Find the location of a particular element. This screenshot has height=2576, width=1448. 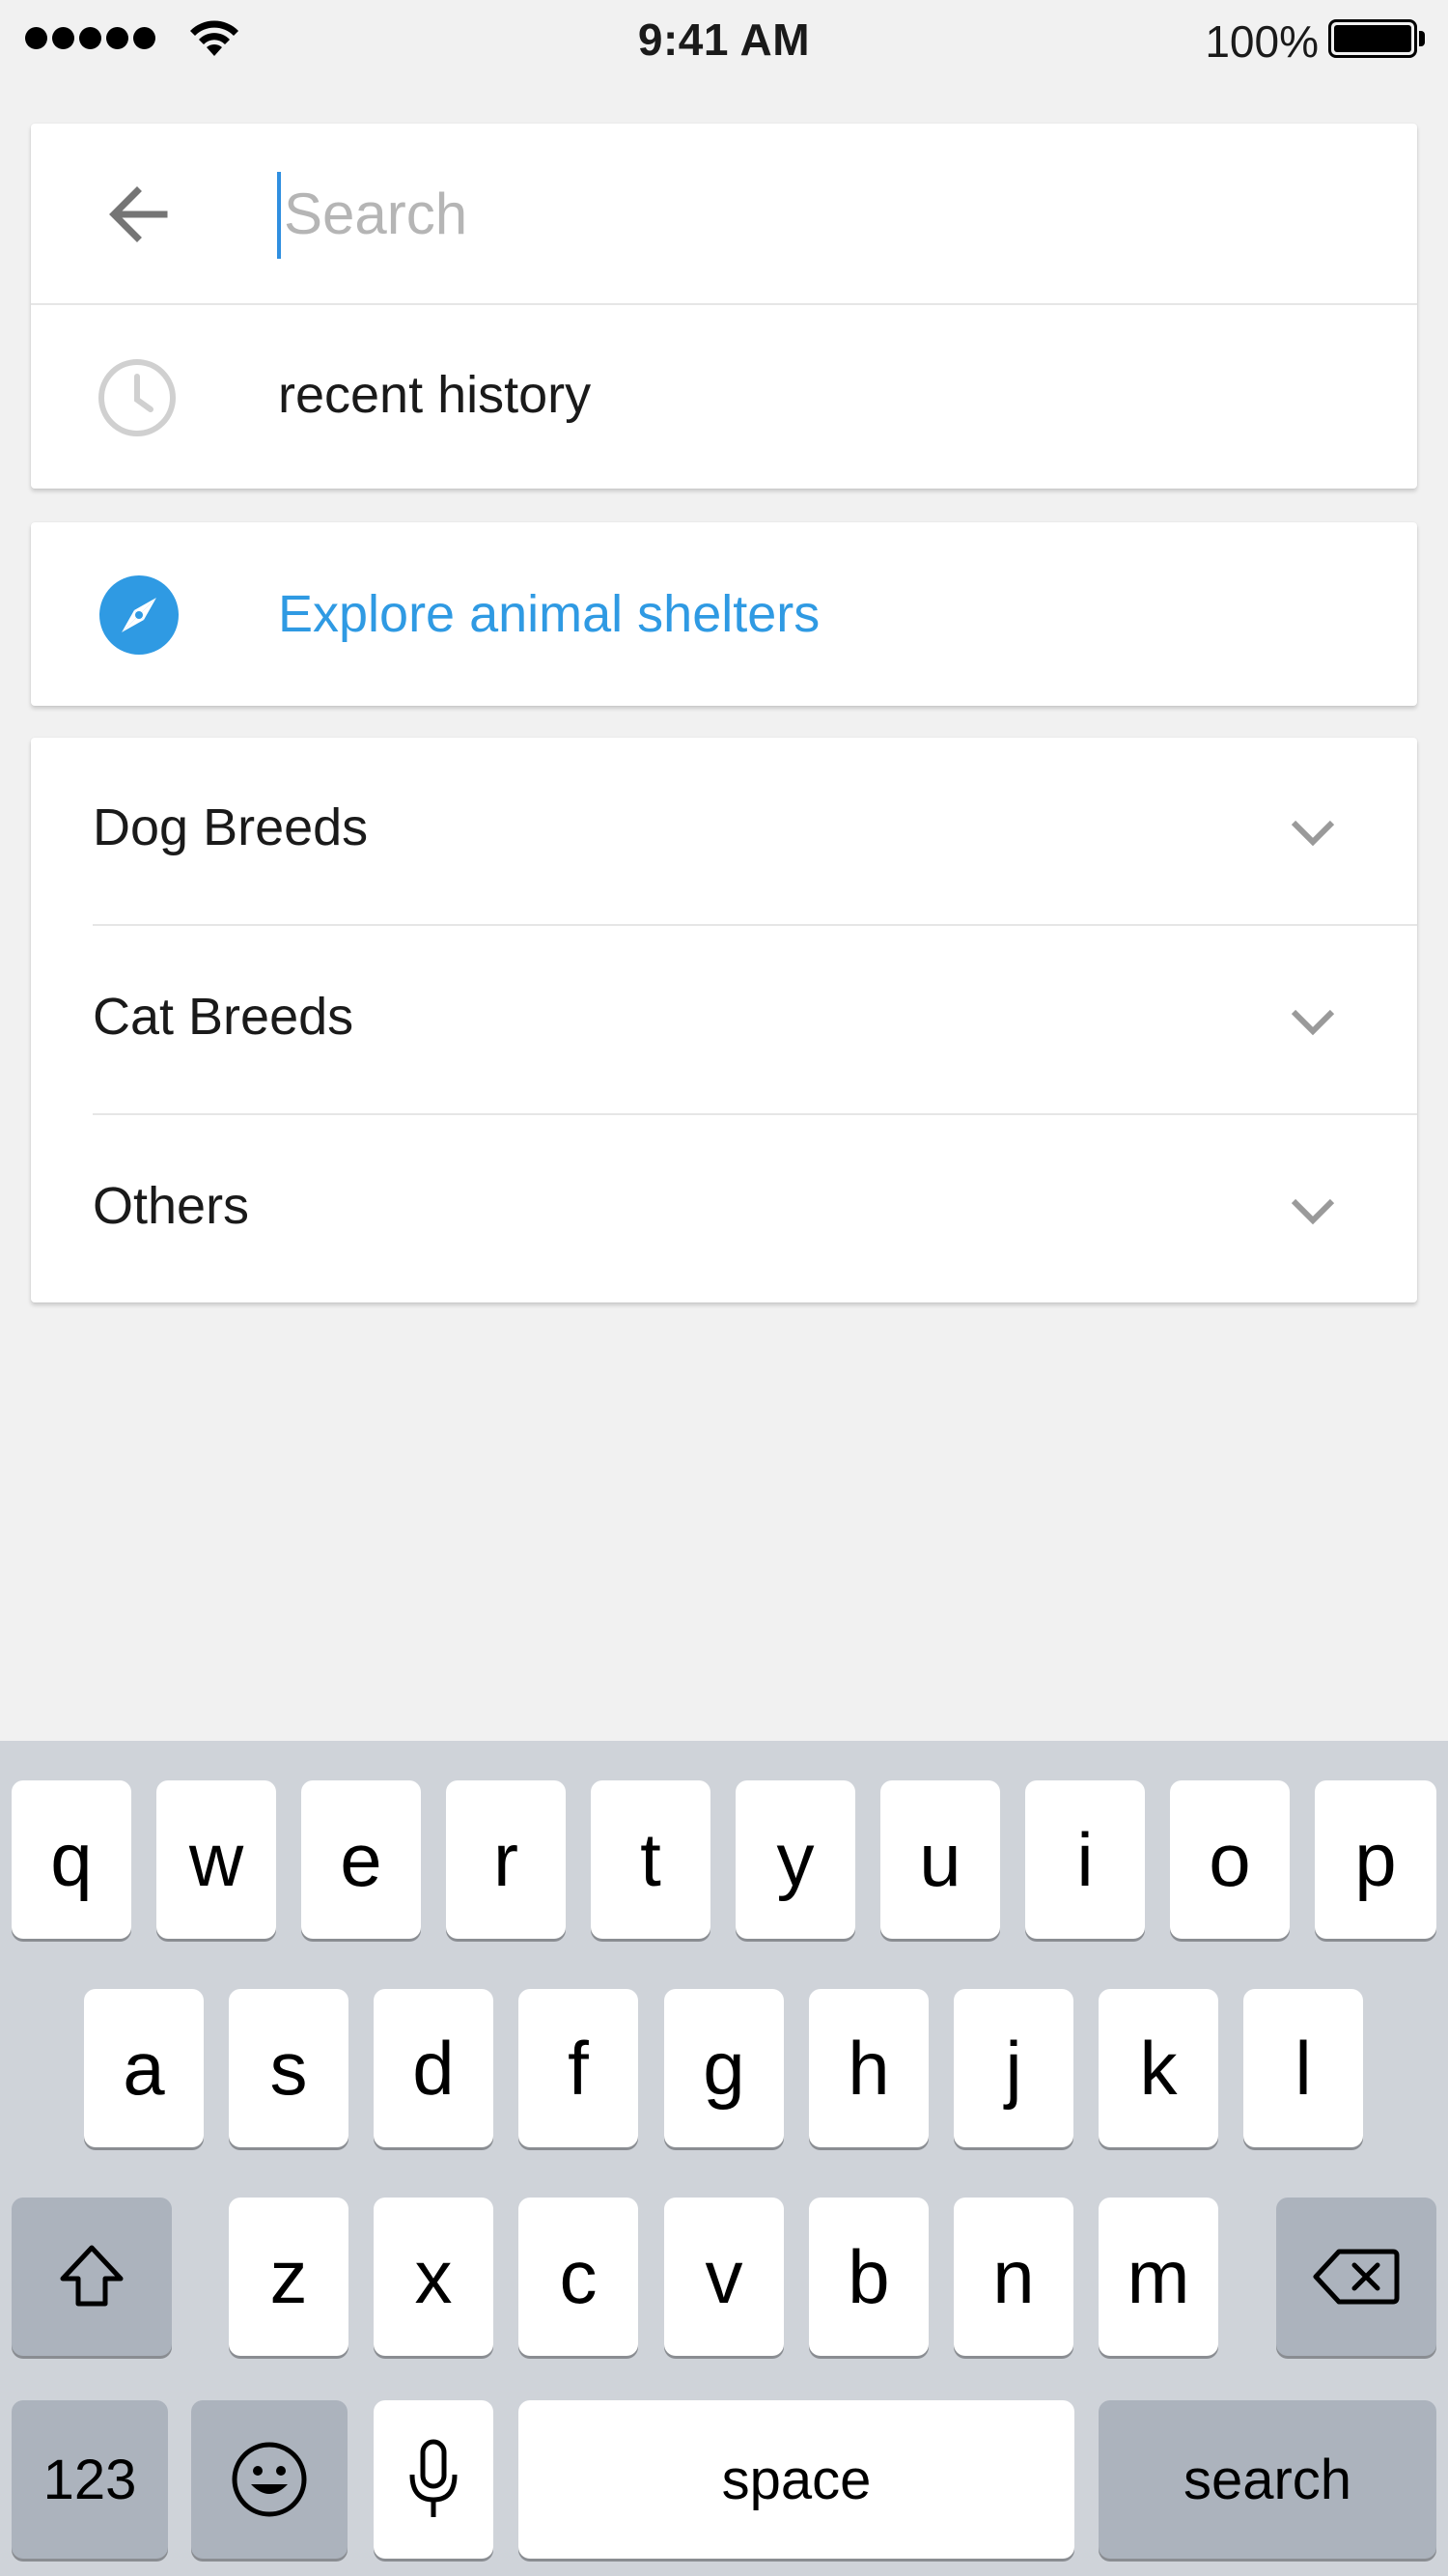

key-y: y is located at coordinates (796, 1860).